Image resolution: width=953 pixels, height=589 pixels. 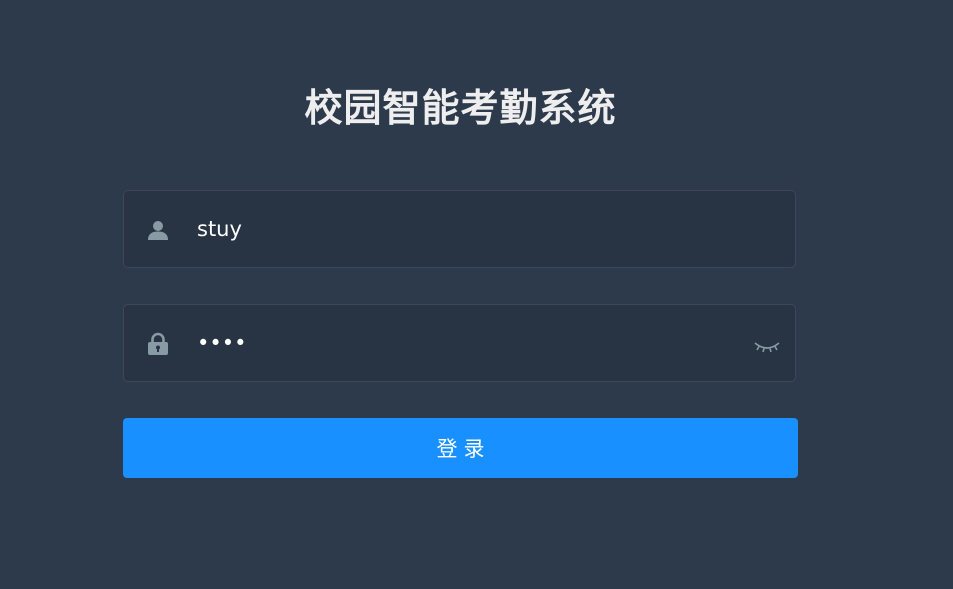 What do you see at coordinates (158, 344) in the screenshot?
I see `lock-icon` at bounding box center [158, 344].